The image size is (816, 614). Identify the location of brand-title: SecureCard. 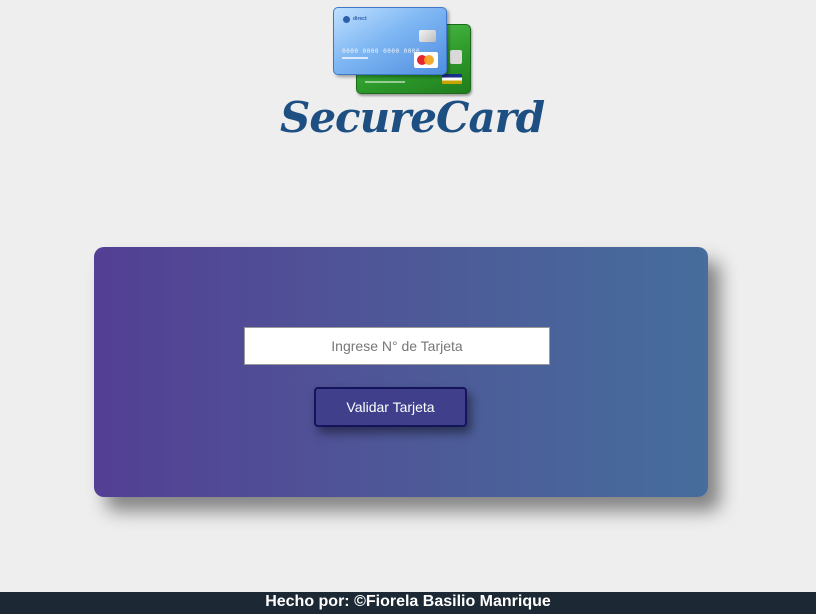
(412, 117).